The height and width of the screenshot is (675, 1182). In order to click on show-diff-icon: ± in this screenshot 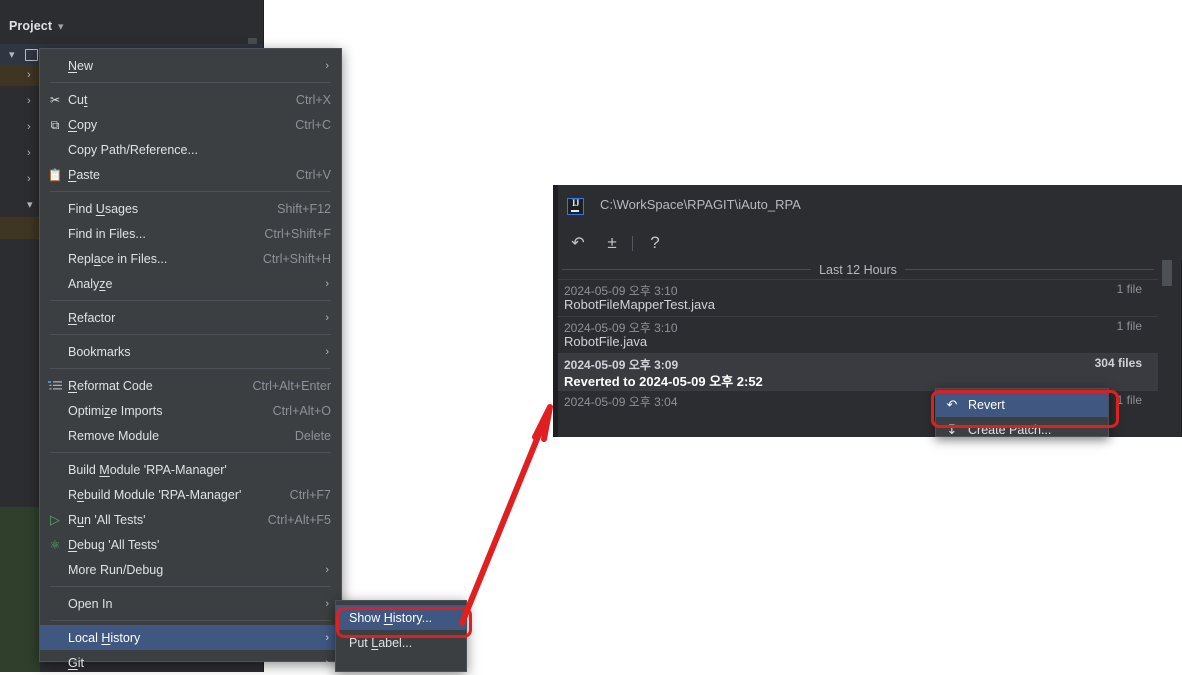, I will do `click(612, 243)`.